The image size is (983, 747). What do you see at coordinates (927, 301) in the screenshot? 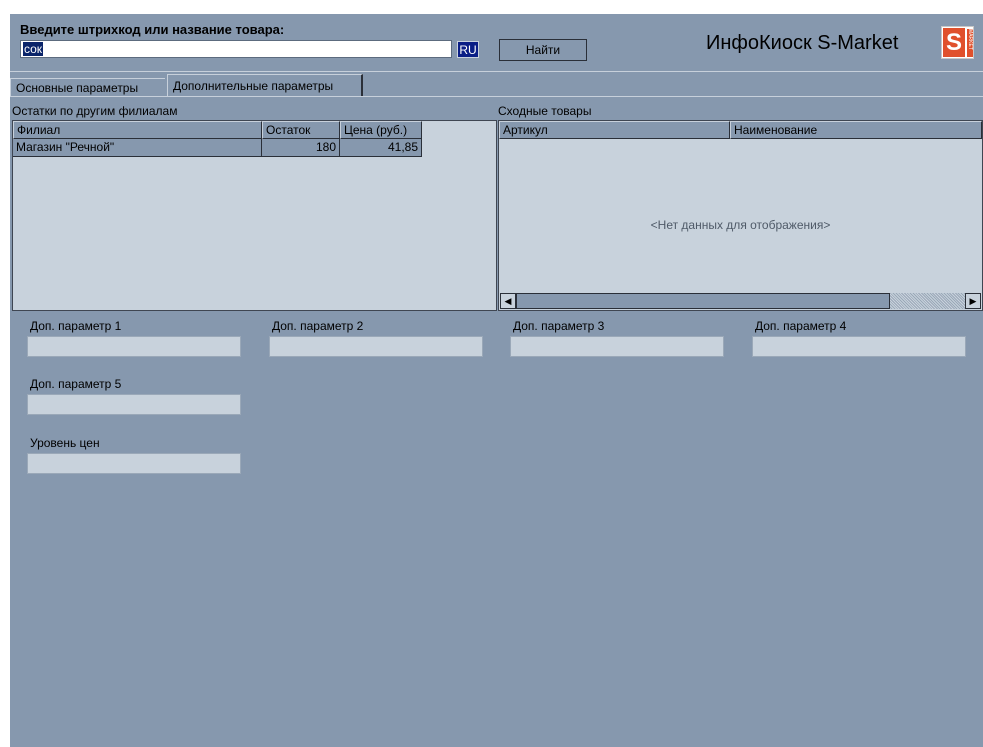
I see `scrollbar-track` at bounding box center [927, 301].